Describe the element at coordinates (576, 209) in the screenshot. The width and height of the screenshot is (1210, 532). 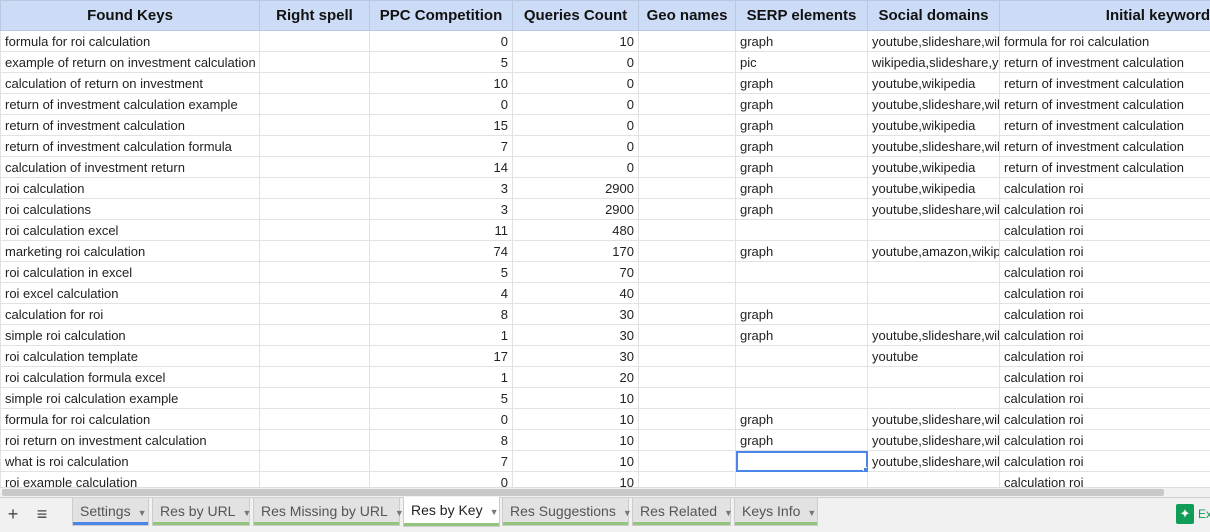
I see `table-cell: 2900` at that location.